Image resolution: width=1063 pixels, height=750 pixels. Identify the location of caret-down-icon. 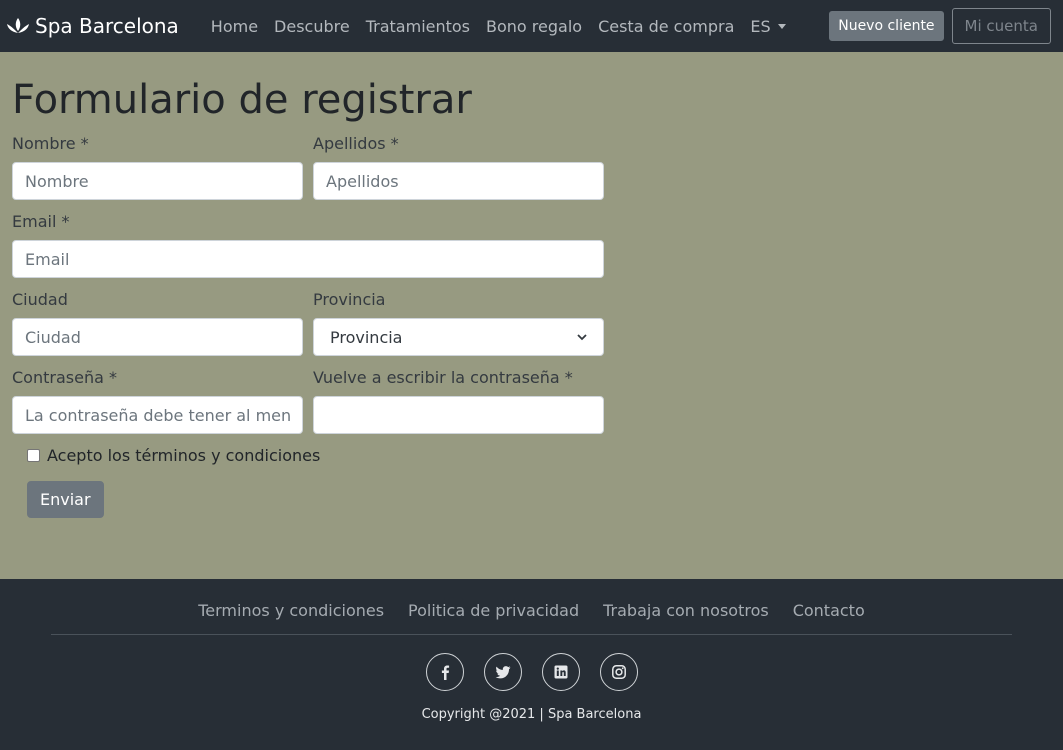
(781, 26).